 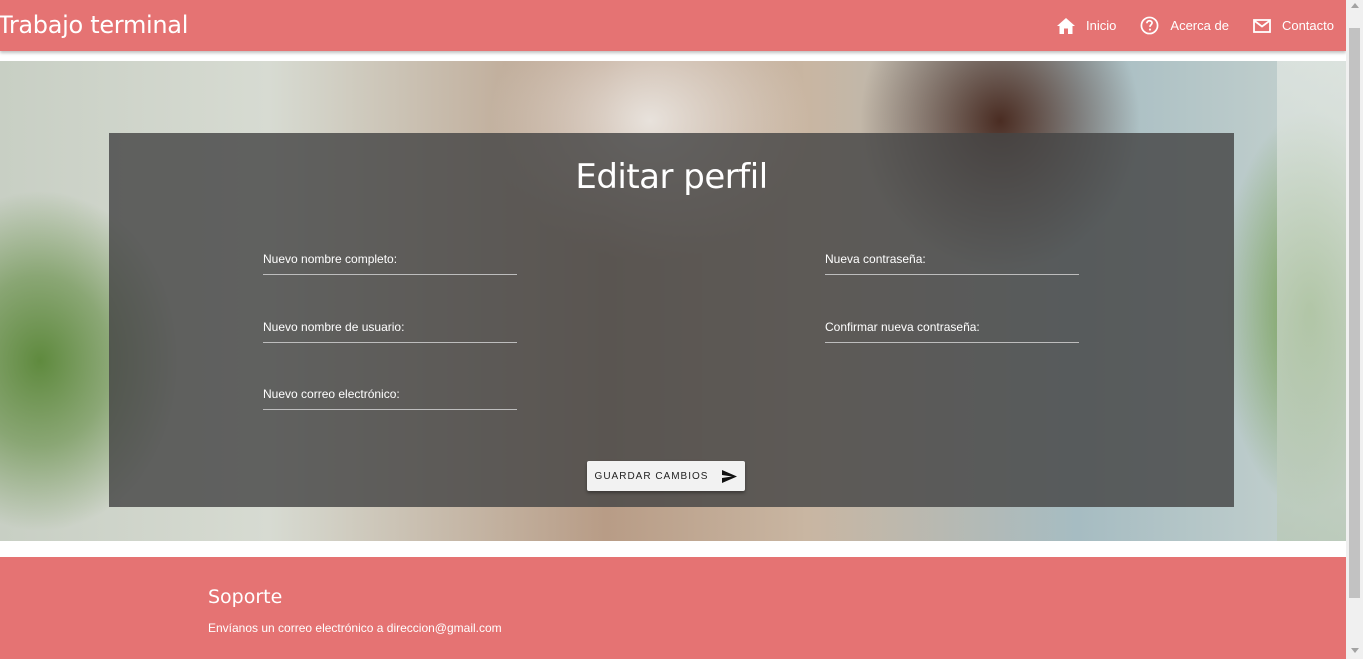 What do you see at coordinates (390, 274) in the screenshot?
I see `full-name-input` at bounding box center [390, 274].